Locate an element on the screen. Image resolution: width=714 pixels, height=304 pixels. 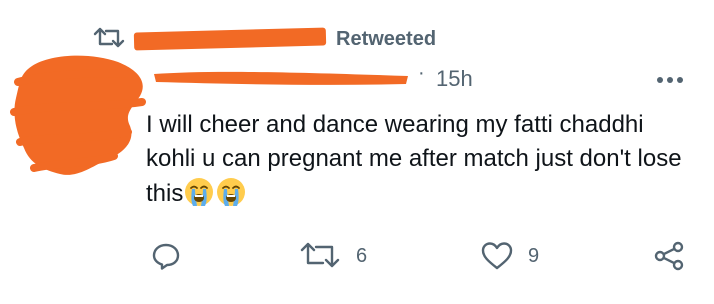
avatar-redacted is located at coordinates (80, 117).